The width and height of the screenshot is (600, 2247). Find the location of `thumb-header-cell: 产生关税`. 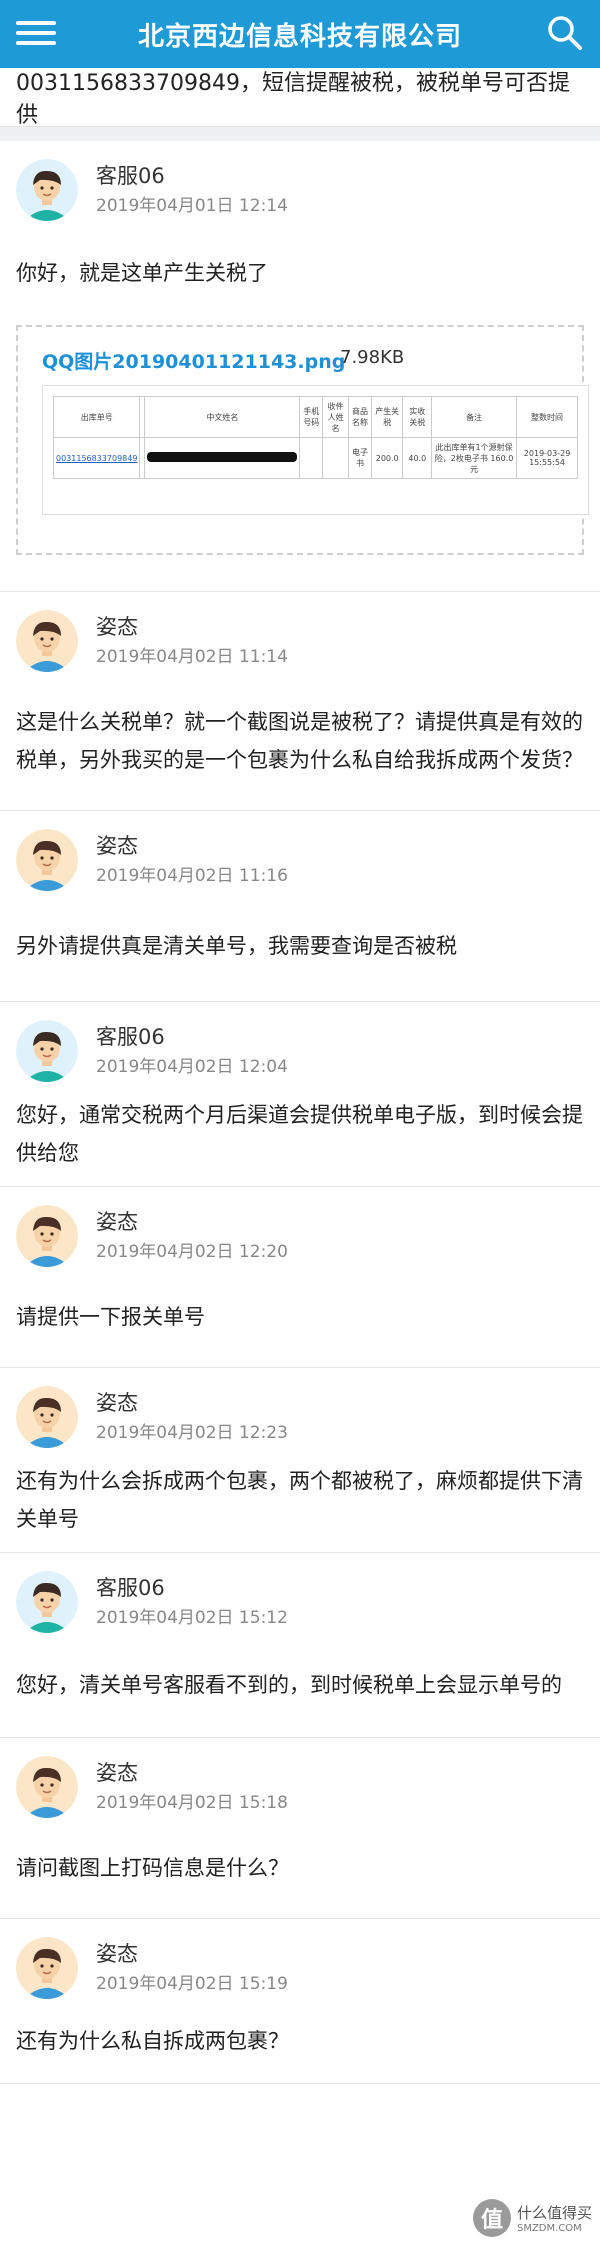

thumb-header-cell: 产生关税 is located at coordinates (387, 417).